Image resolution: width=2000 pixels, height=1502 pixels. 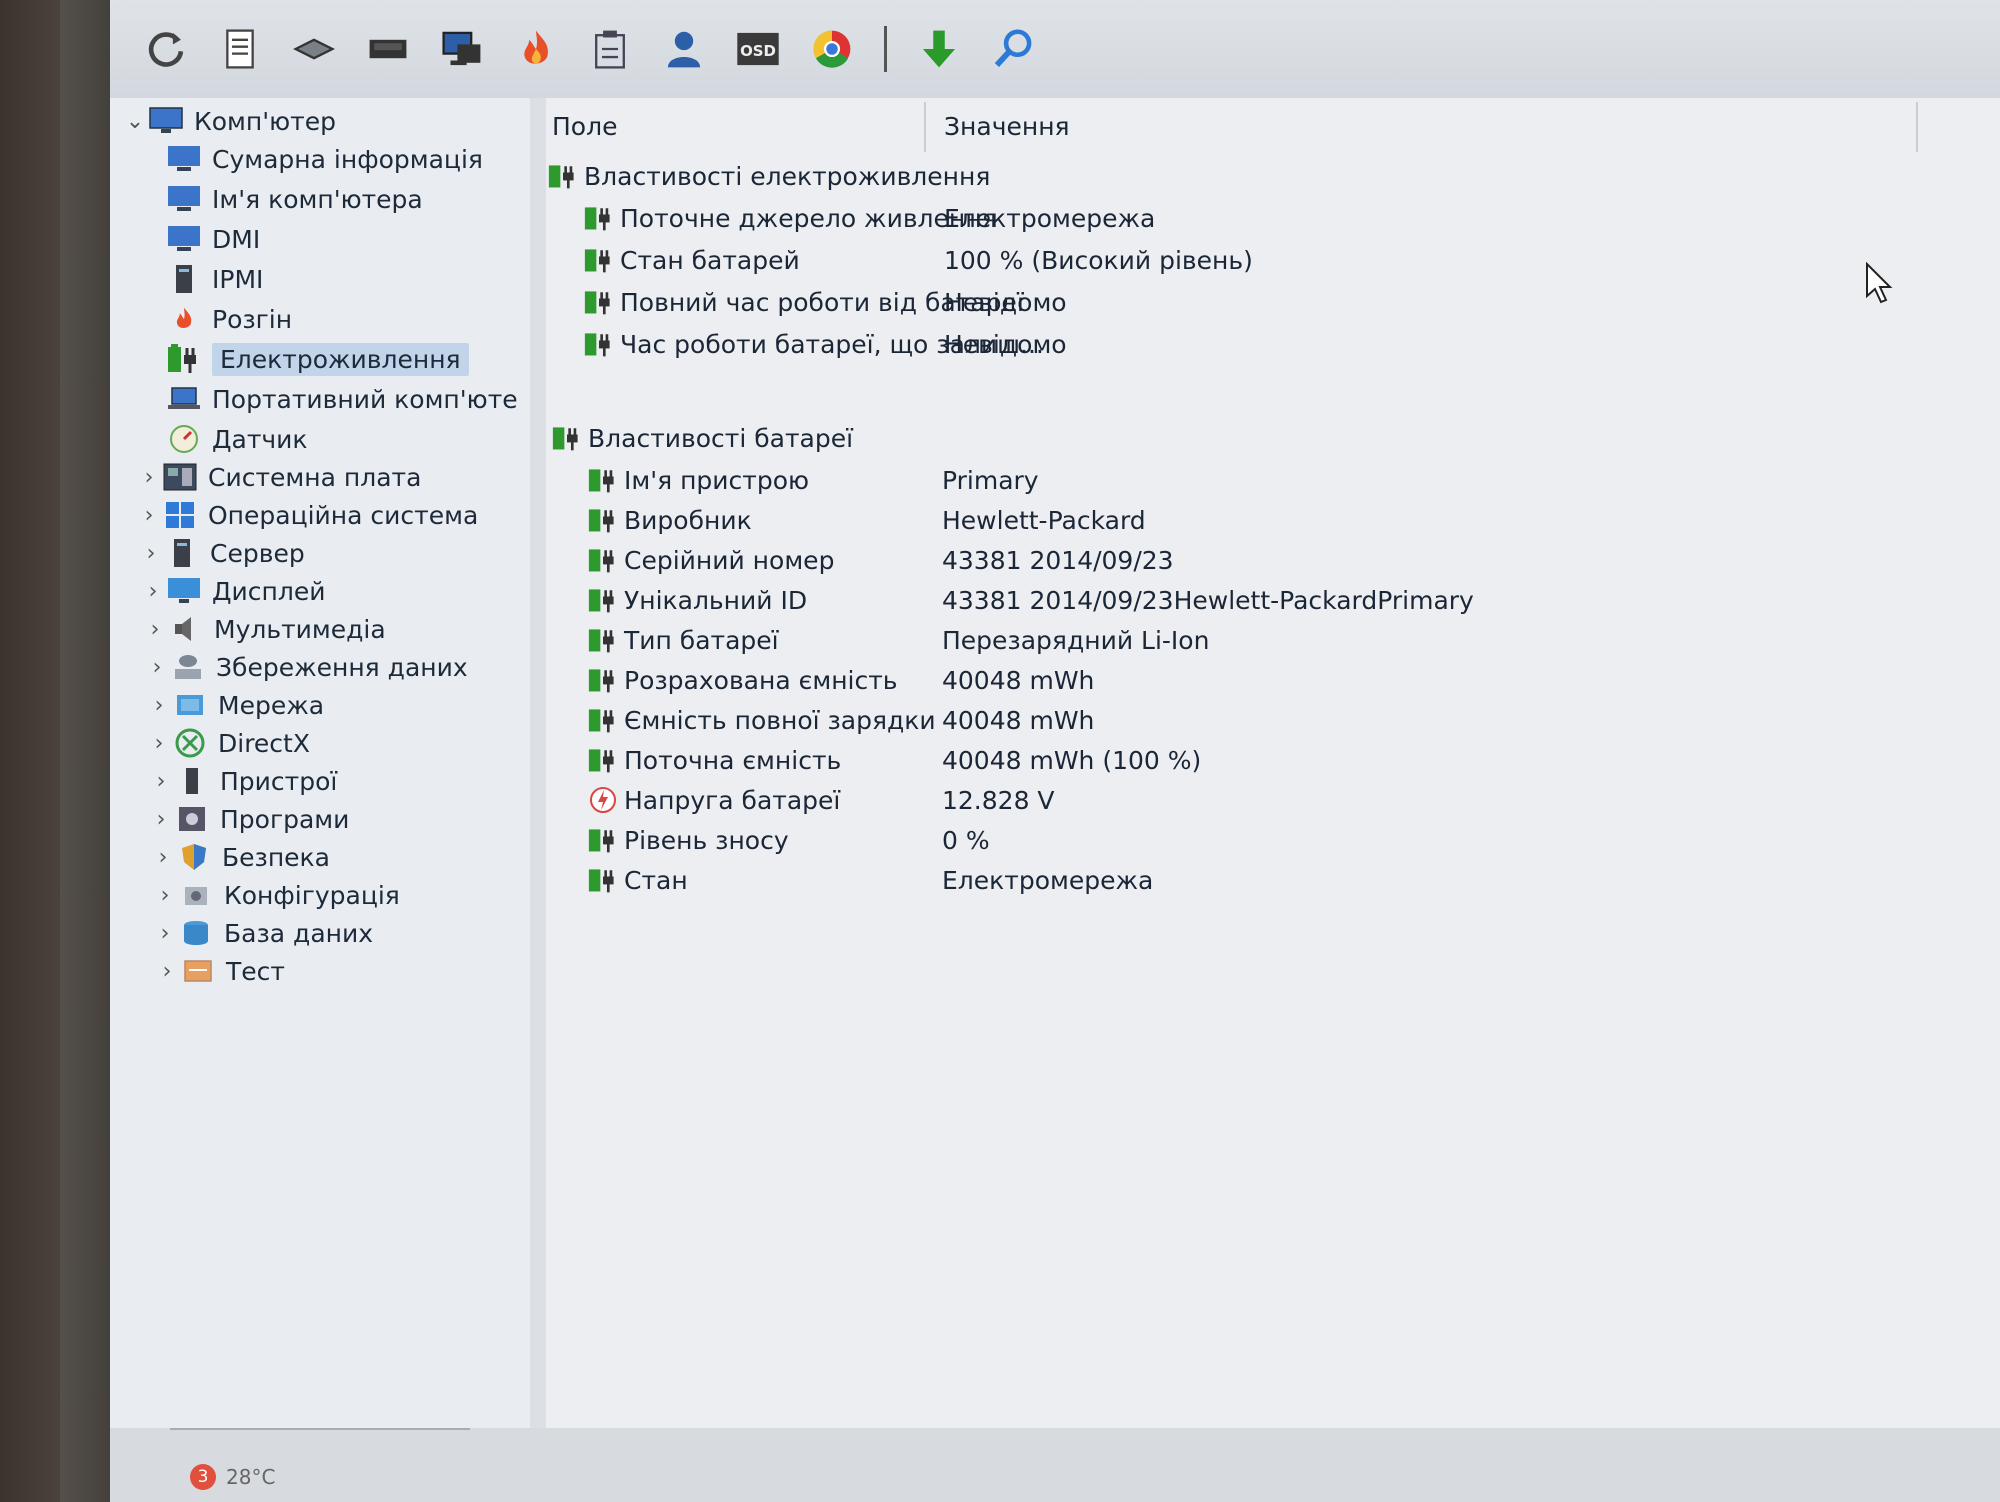 I want to click on toolbar-separator, so click(x=885, y=49).